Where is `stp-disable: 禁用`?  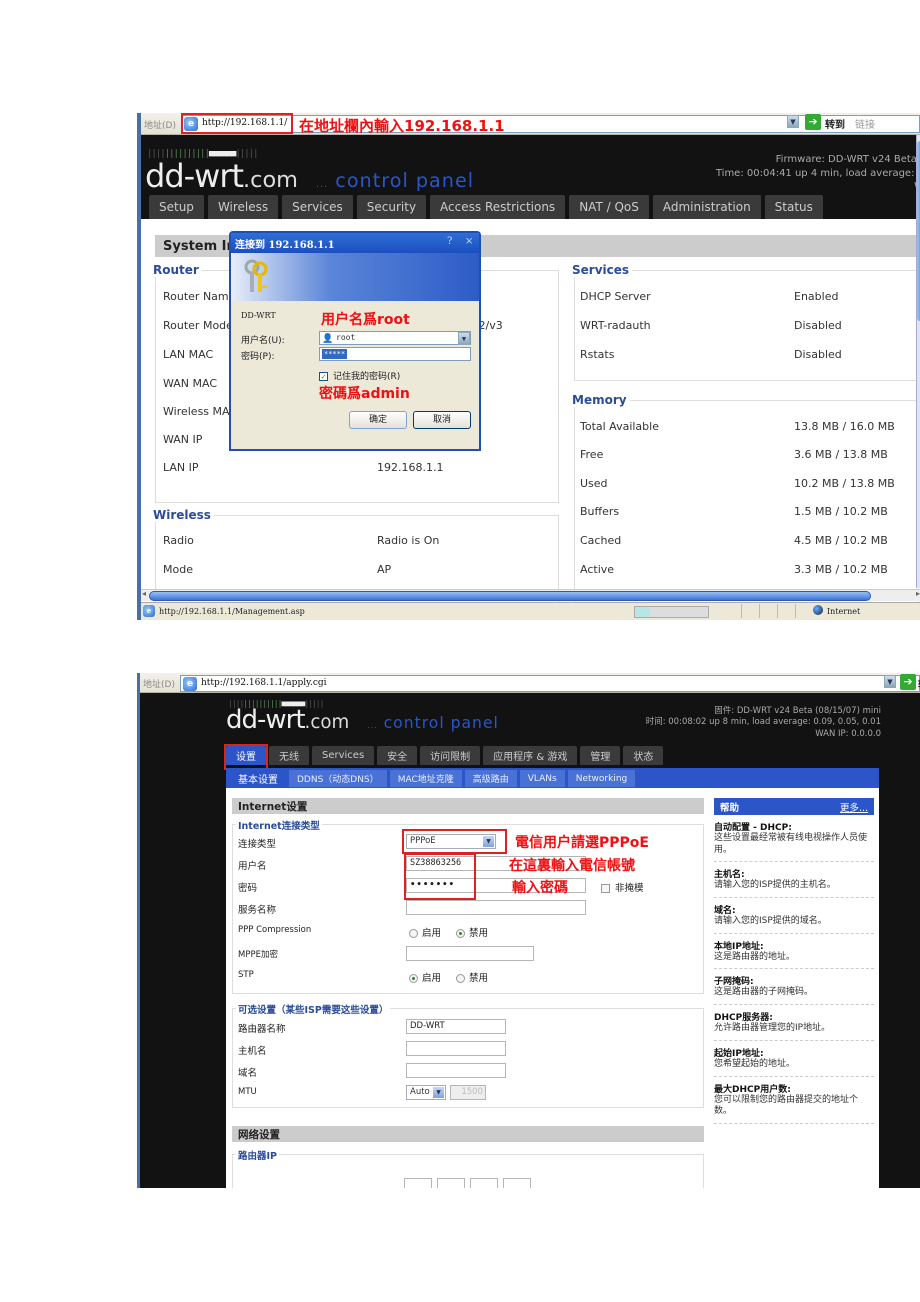 stp-disable: 禁用 is located at coordinates (472, 977).